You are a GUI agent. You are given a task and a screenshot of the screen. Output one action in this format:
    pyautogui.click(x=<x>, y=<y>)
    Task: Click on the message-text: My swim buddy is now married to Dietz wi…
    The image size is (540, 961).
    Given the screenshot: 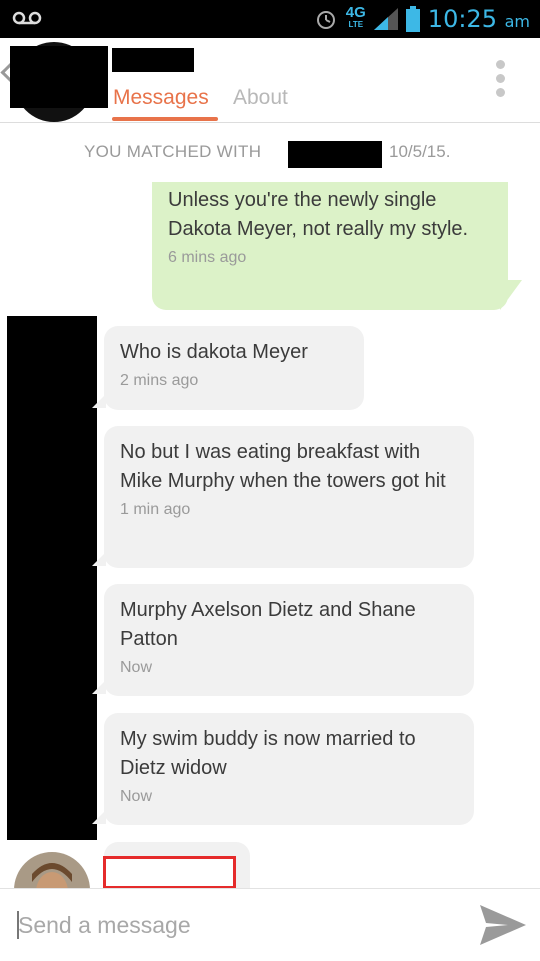 What is the action you would take?
    pyautogui.click(x=268, y=753)
    